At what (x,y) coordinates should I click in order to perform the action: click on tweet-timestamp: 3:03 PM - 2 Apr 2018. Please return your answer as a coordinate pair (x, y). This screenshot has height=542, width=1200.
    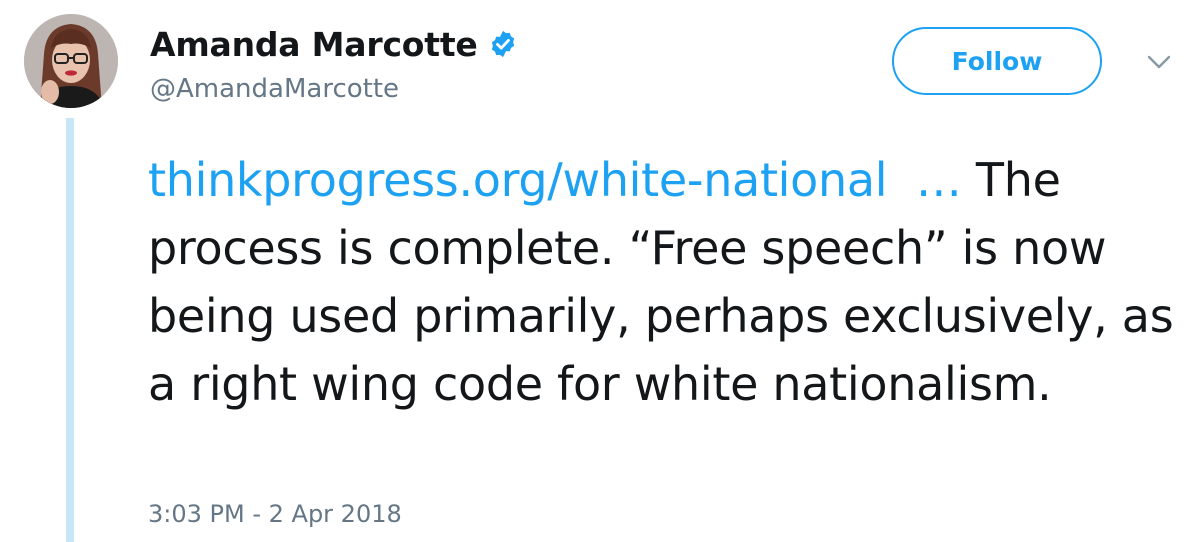
    Looking at the image, I should click on (275, 514).